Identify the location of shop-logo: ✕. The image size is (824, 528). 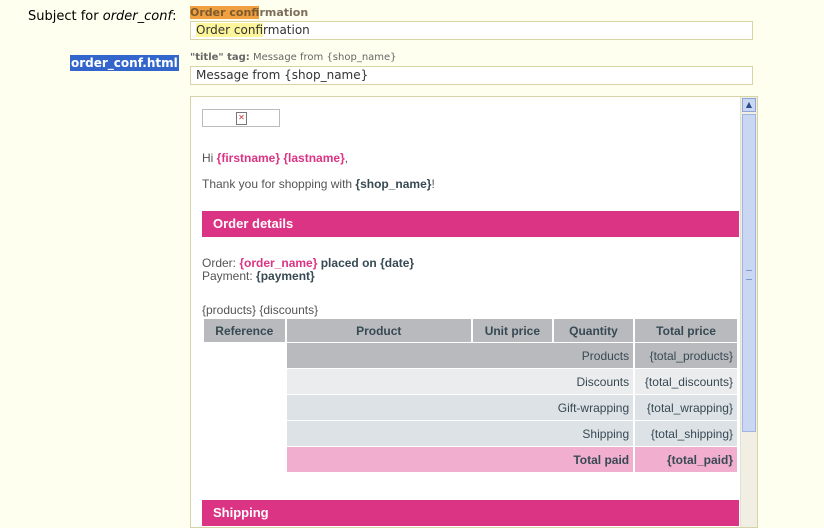
(241, 118).